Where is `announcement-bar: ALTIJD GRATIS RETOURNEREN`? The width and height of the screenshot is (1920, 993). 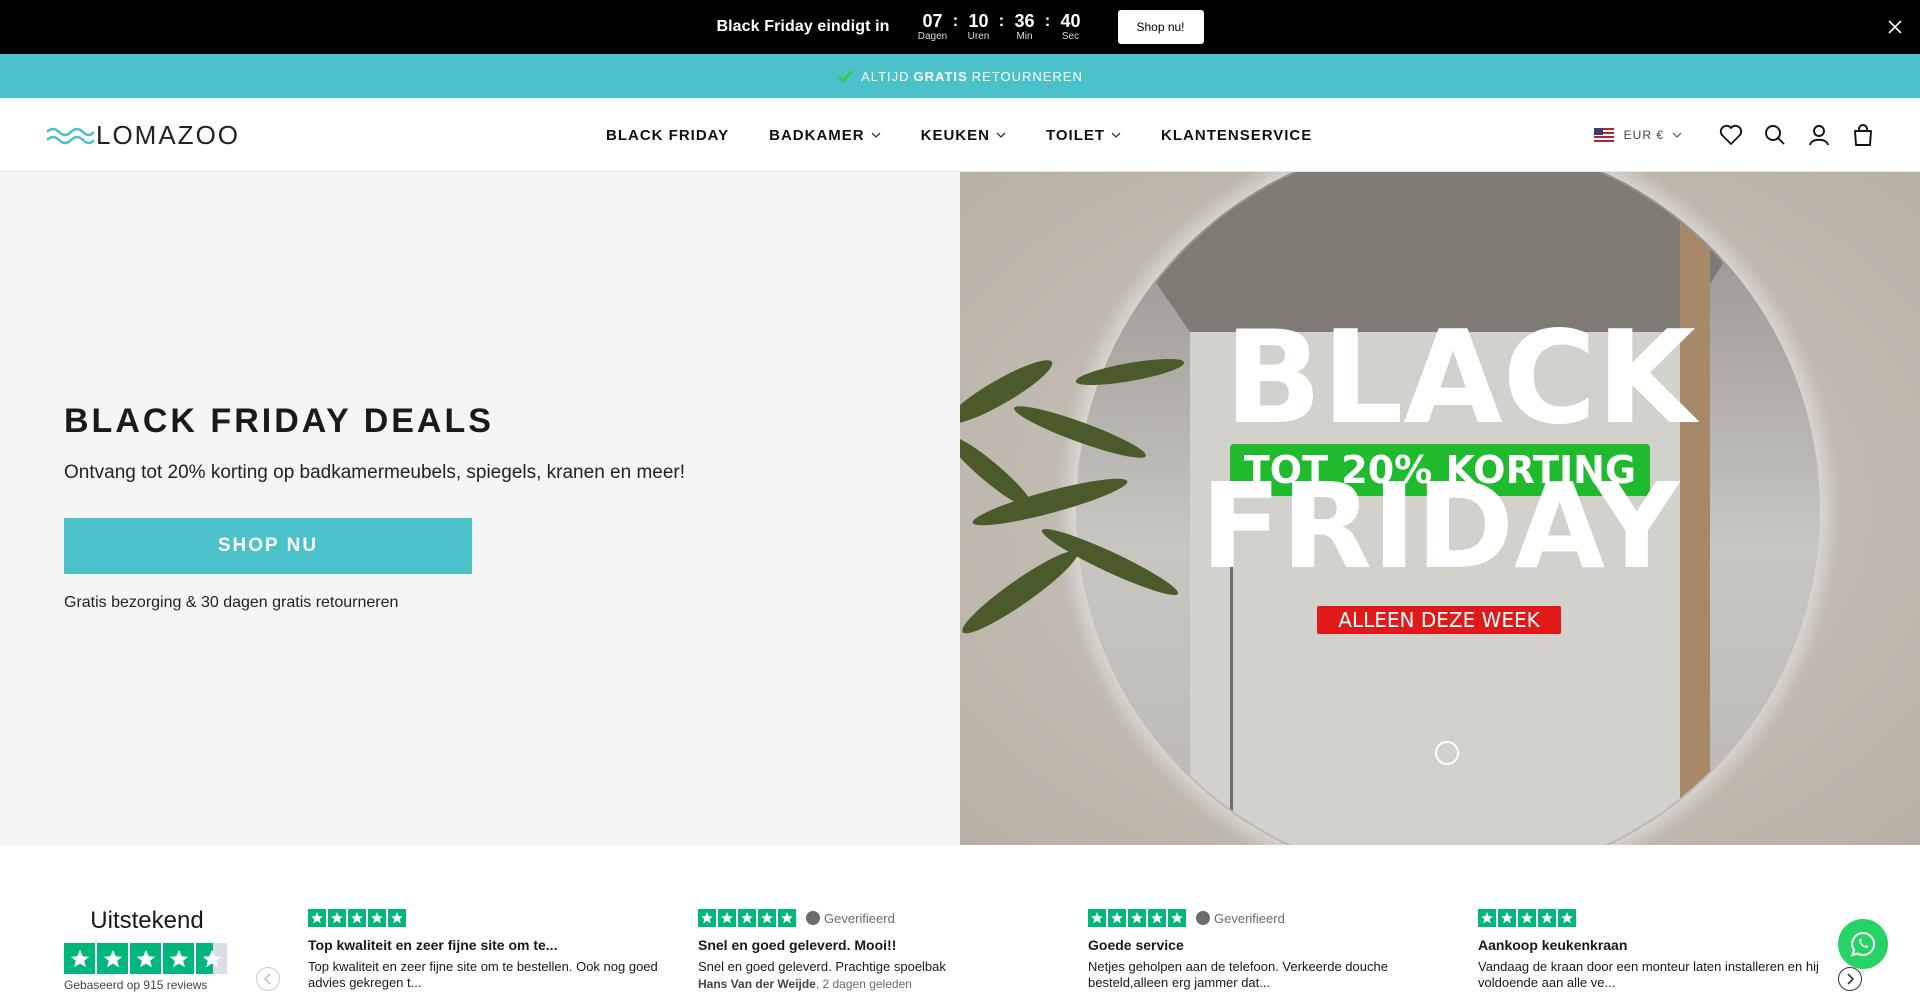
announcement-bar: ALTIJD GRATIS RETOURNEREN is located at coordinates (960, 76).